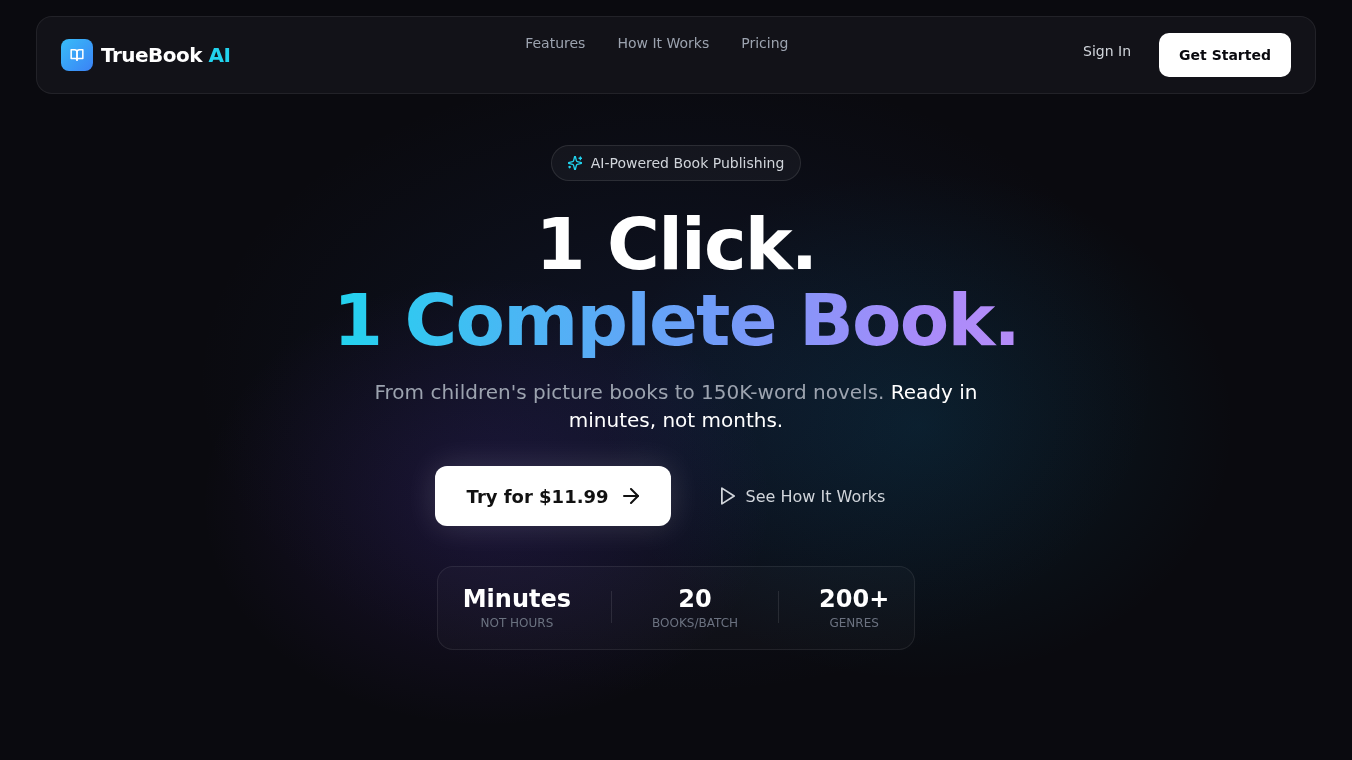 Image resolution: width=1352 pixels, height=760 pixels. I want to click on nav-link: Features, so click(555, 43).